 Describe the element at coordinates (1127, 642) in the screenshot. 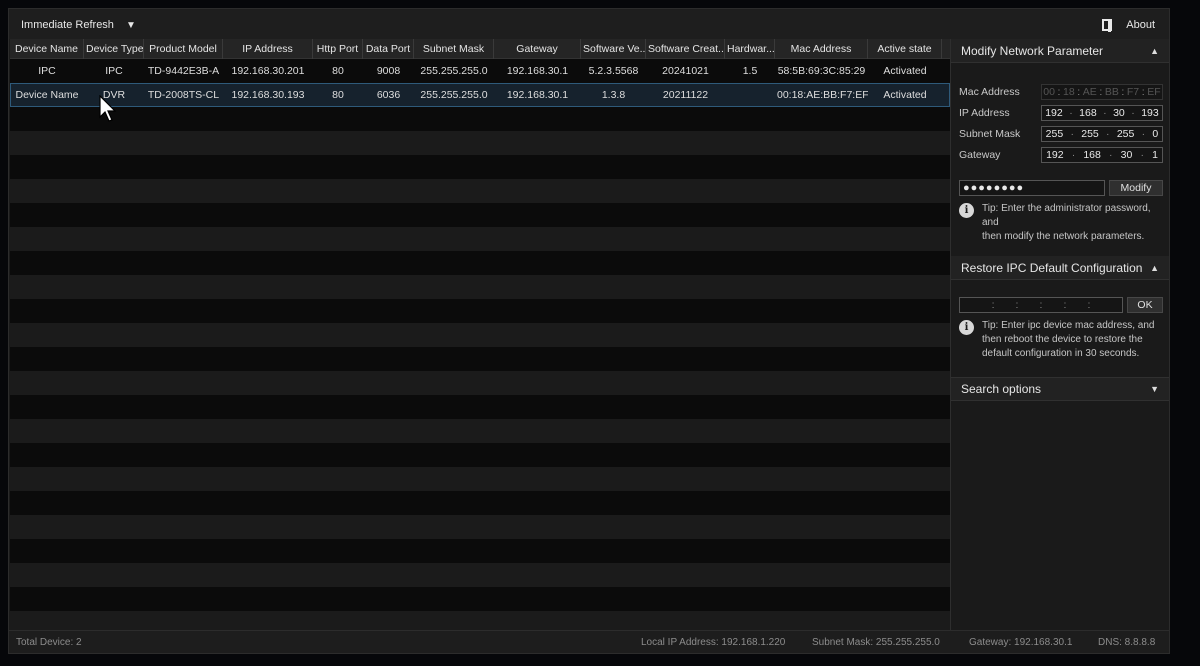

I see `dns-status: DNS: 8.8.8.8` at that location.